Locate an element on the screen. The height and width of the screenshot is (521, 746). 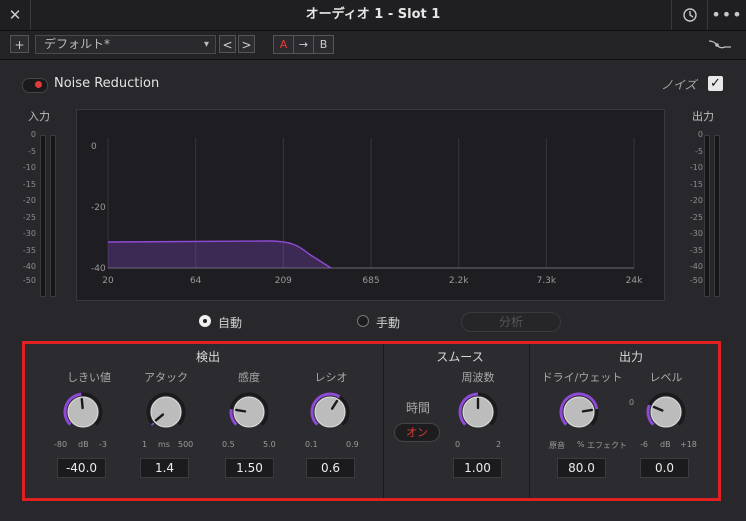
x-tick-label: 20 is located at coordinates (108, 281).